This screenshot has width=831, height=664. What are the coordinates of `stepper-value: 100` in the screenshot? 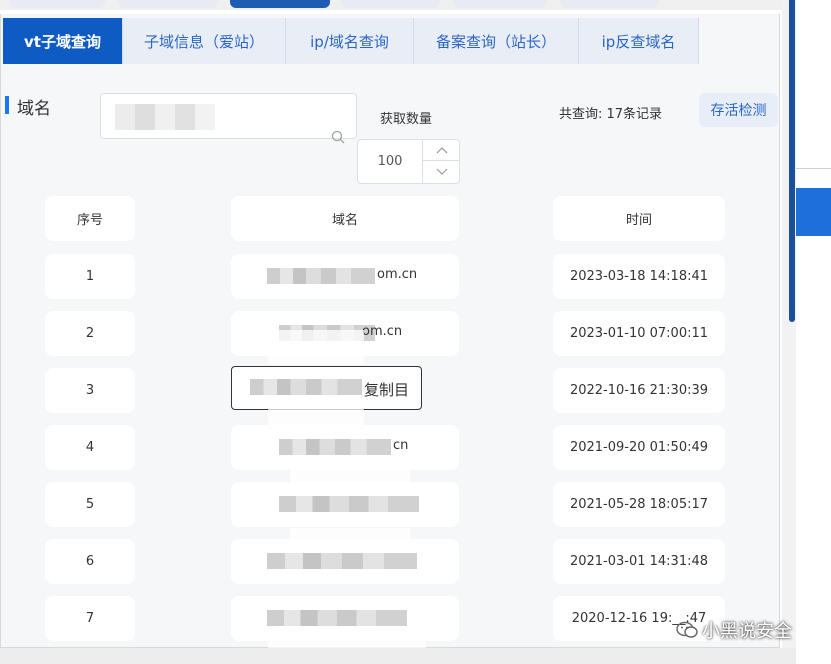 It's located at (390, 161).